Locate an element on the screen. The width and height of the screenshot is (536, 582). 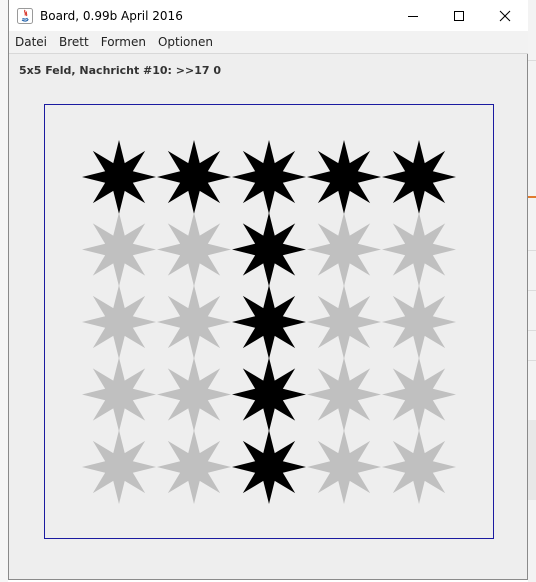
star-icon-r3c2 is located at coordinates (194, 322).